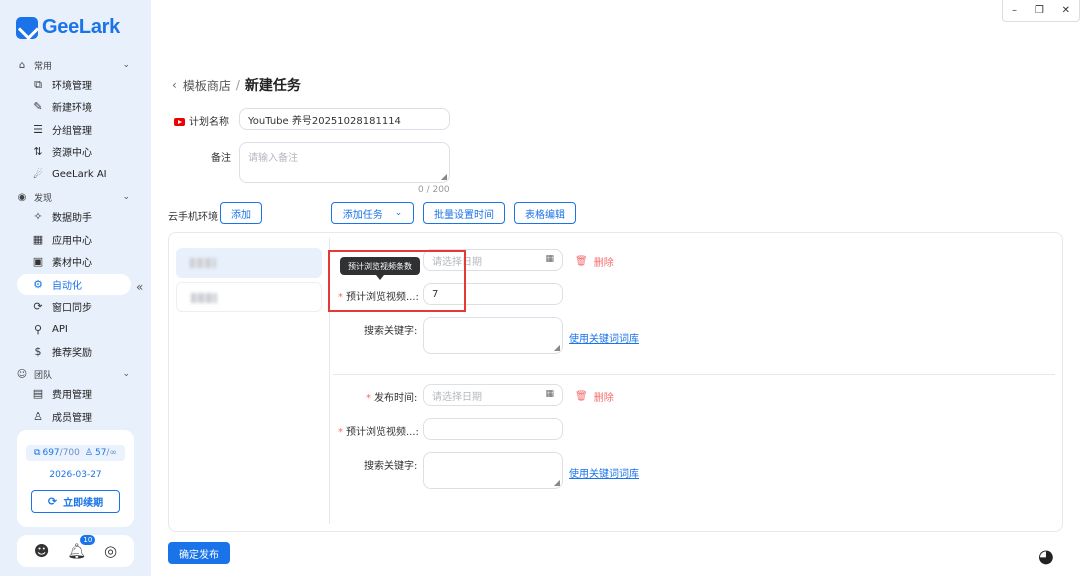 This screenshot has width=1080, height=576. Describe the element at coordinates (74, 329) in the screenshot. I see `sidebar-item-api: ⚲ API` at that location.